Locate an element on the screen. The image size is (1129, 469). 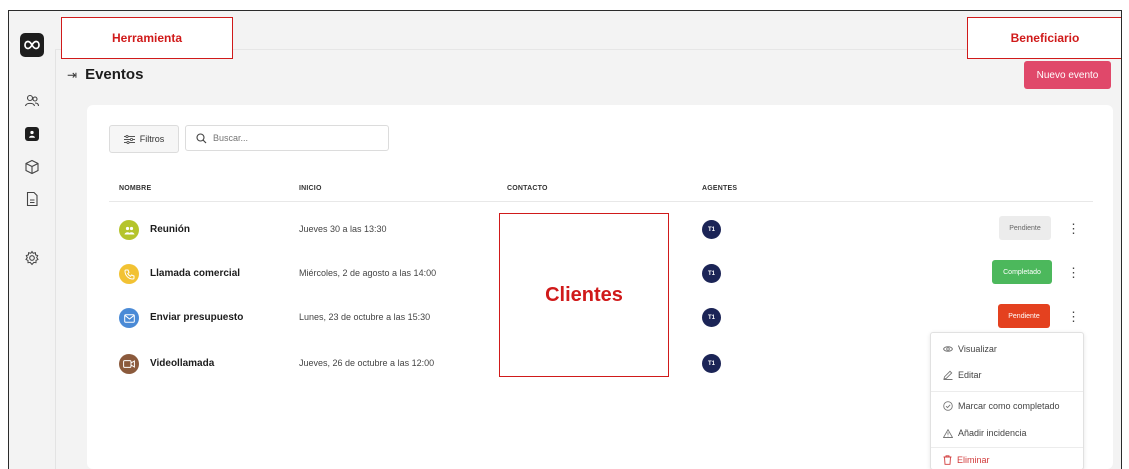
annotation-clients: Clientes is located at coordinates (584, 295).